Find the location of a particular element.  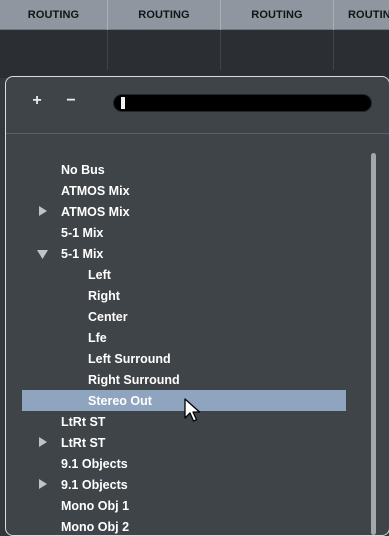

list-item: Right is located at coordinates (176, 295).